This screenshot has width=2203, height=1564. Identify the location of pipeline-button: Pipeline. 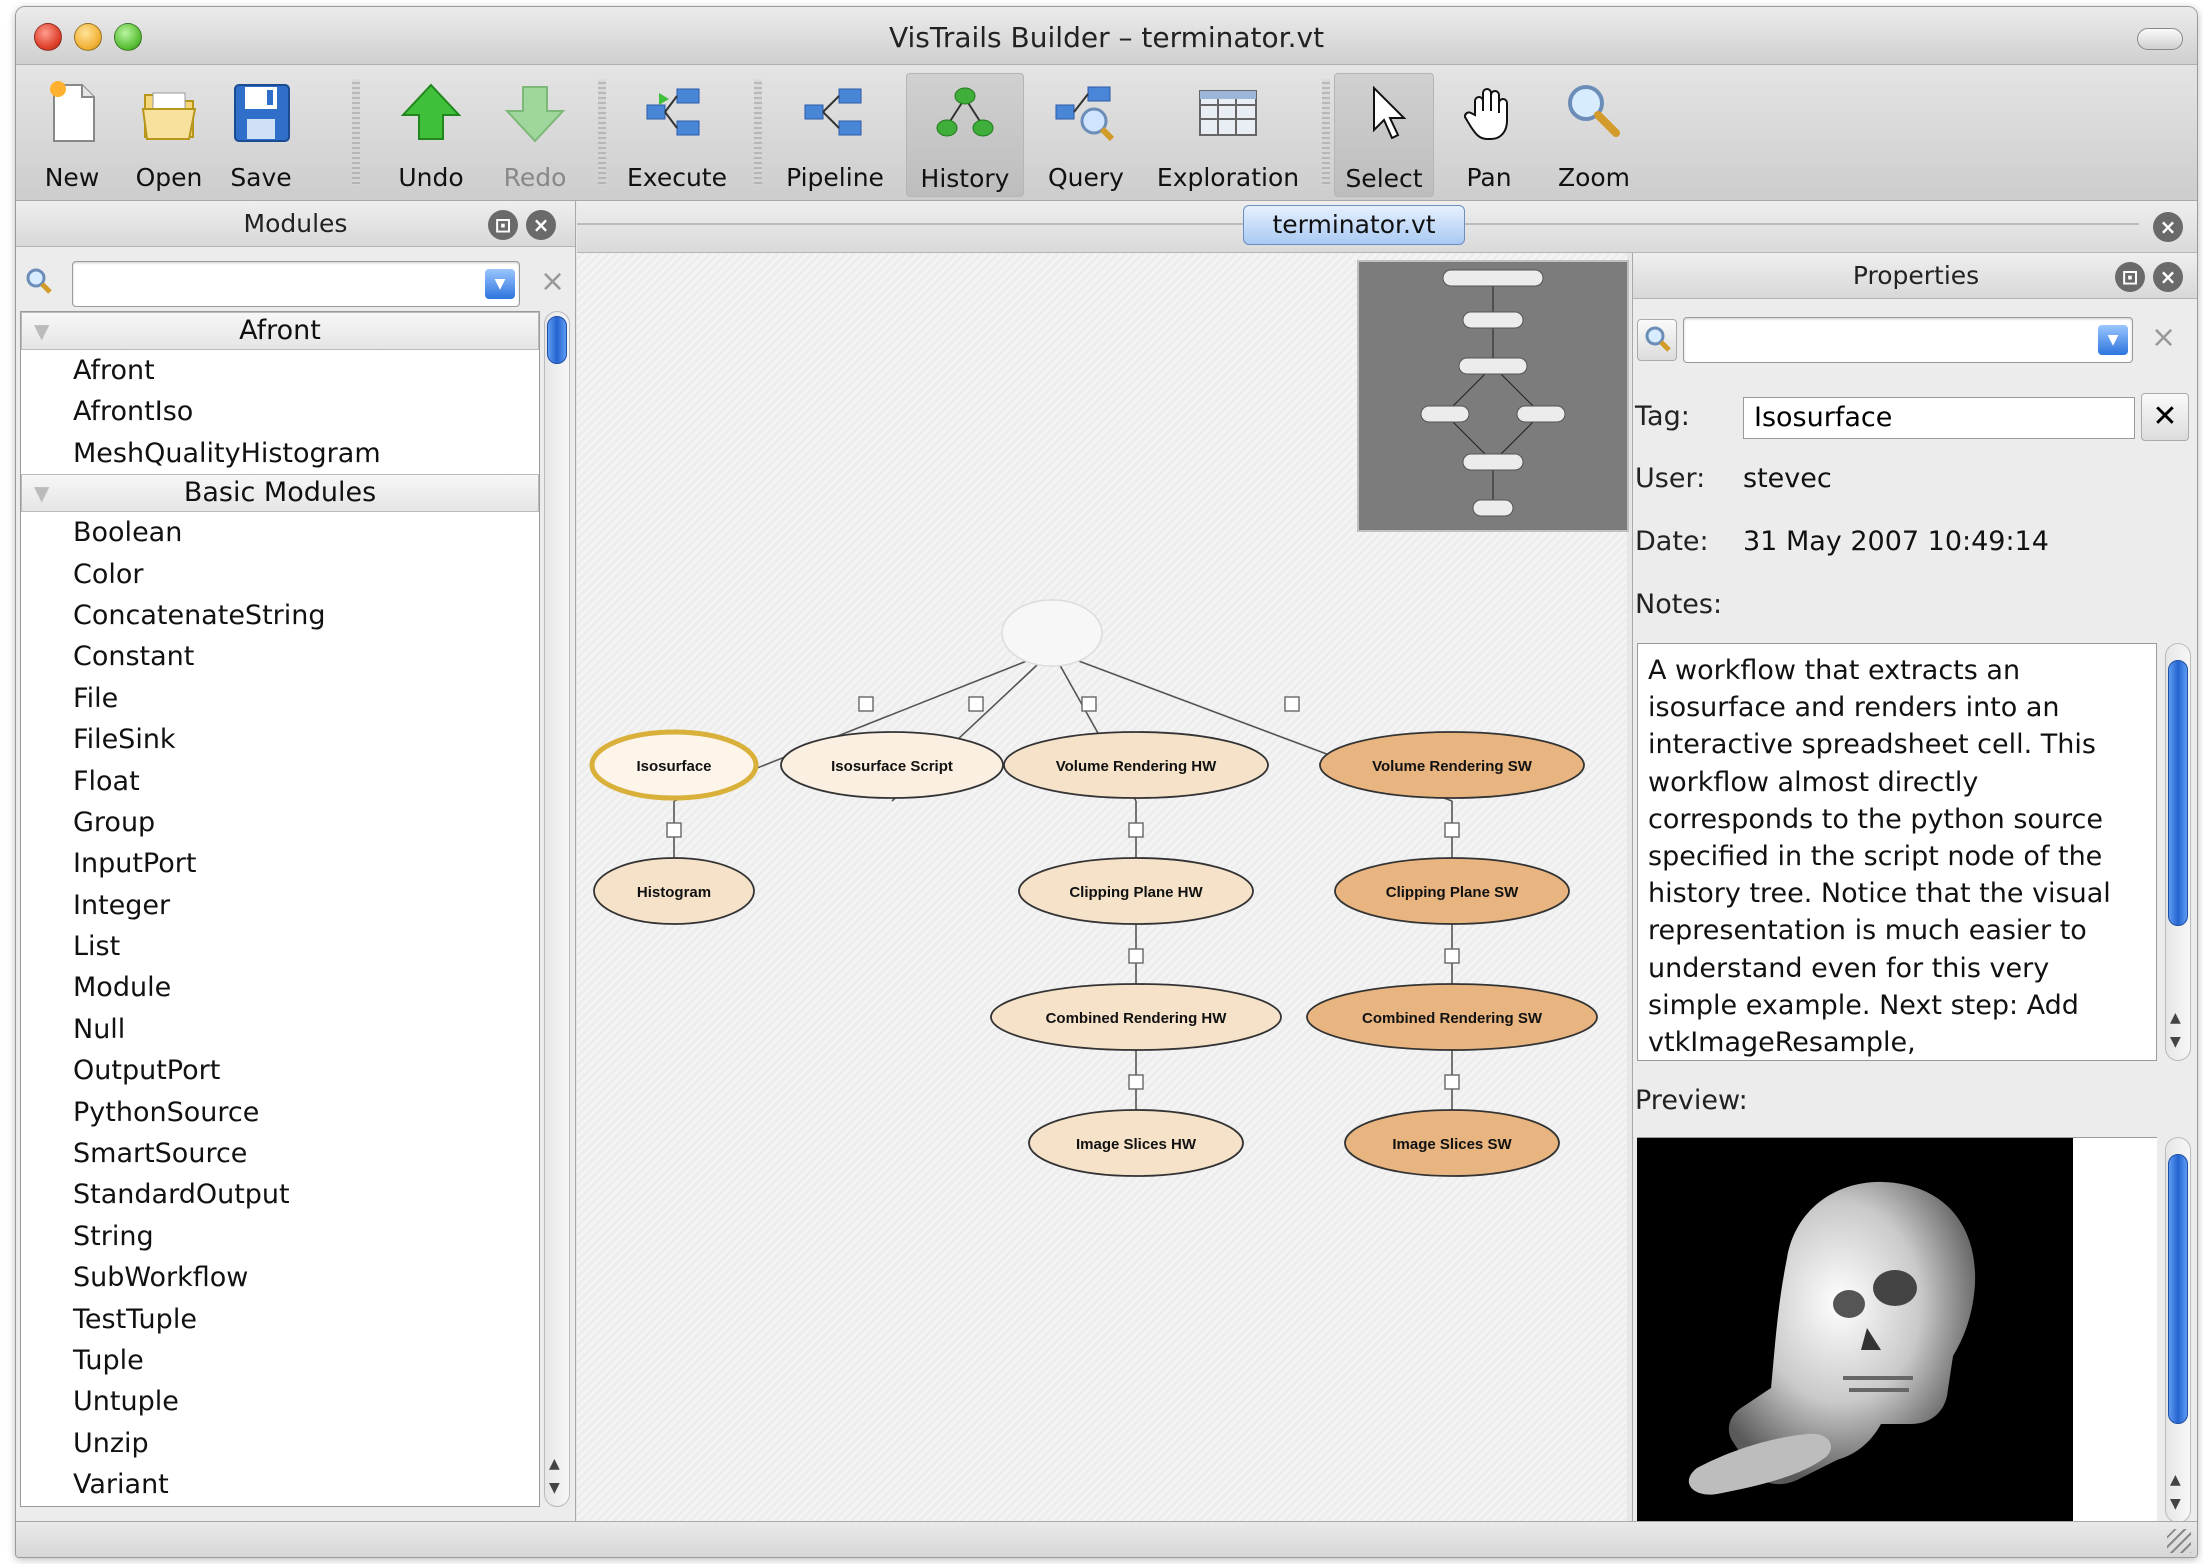
(835, 135).